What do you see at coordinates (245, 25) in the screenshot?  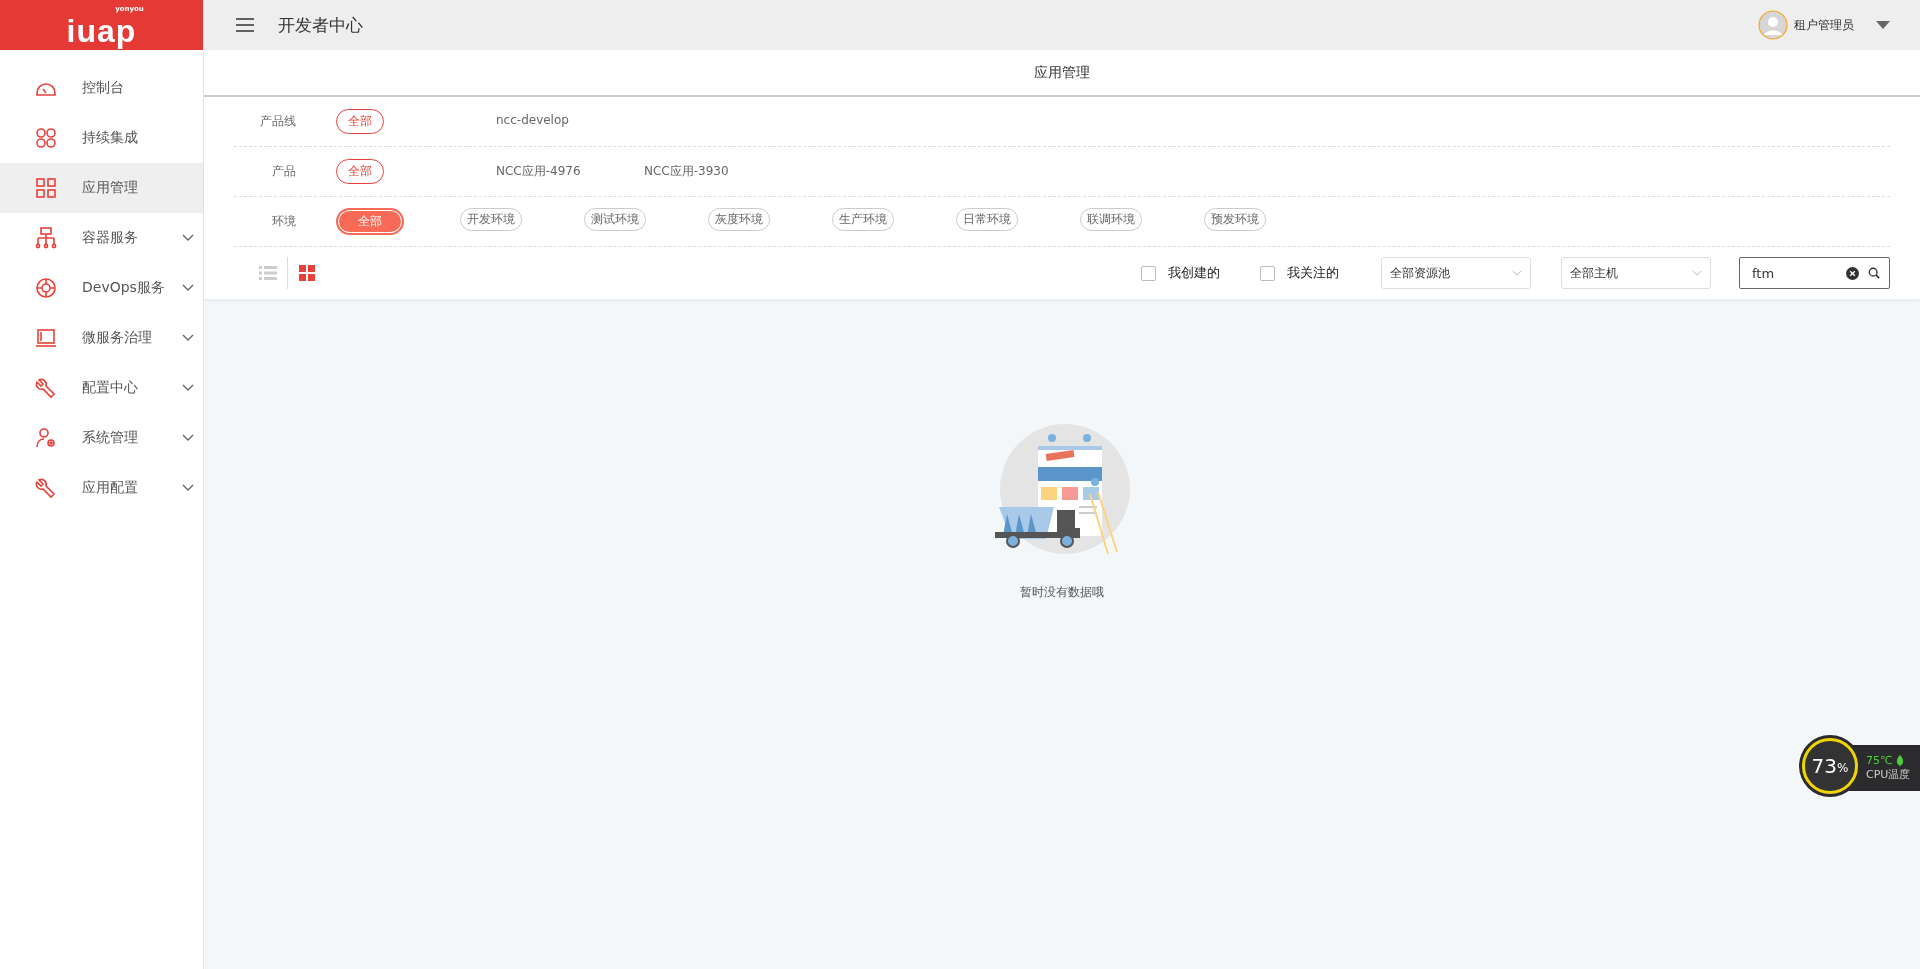 I see `menu-icon` at bounding box center [245, 25].